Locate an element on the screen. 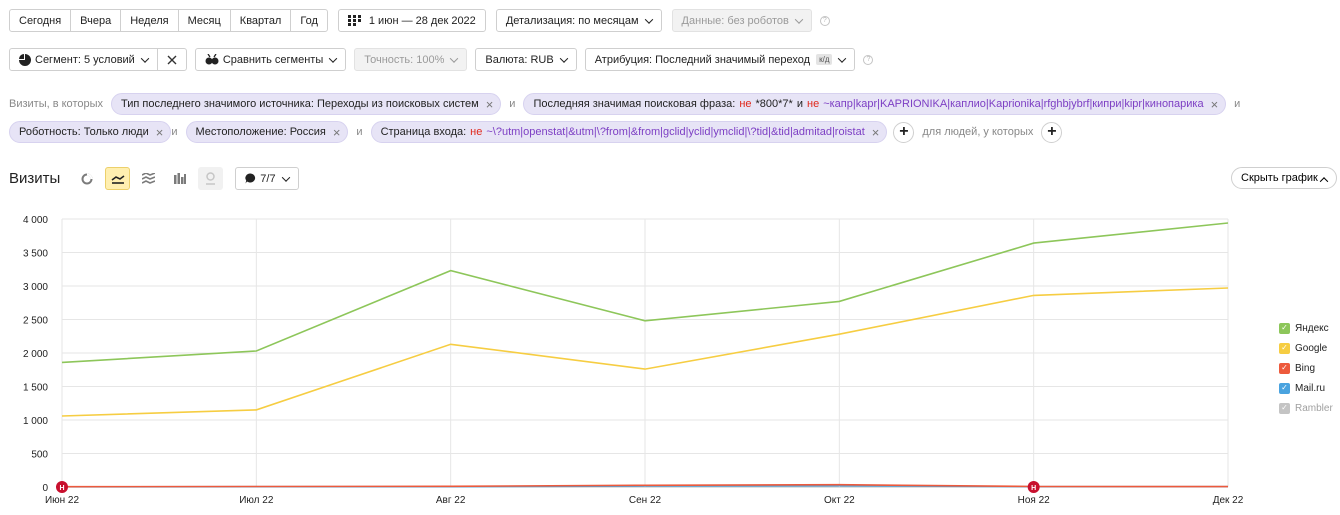 Image resolution: width=1340 pixels, height=515 pixels. y-tick-label: 0 is located at coordinates (45, 488).